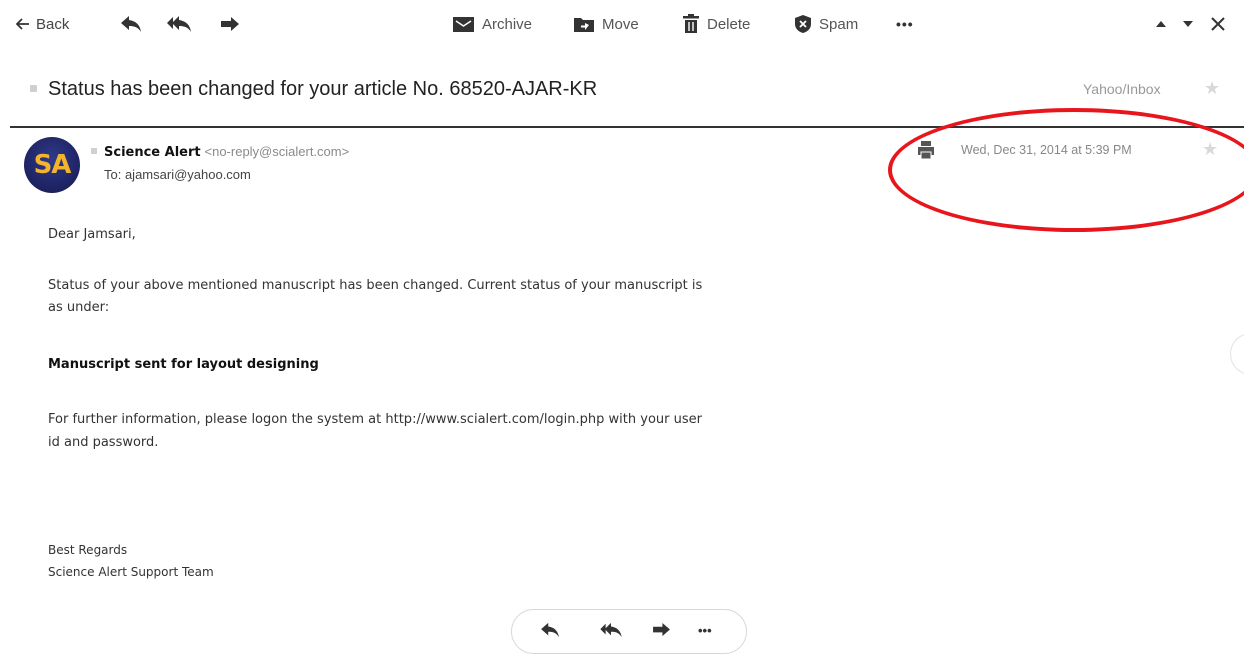  I want to click on next-message-button, so click(1188, 24).